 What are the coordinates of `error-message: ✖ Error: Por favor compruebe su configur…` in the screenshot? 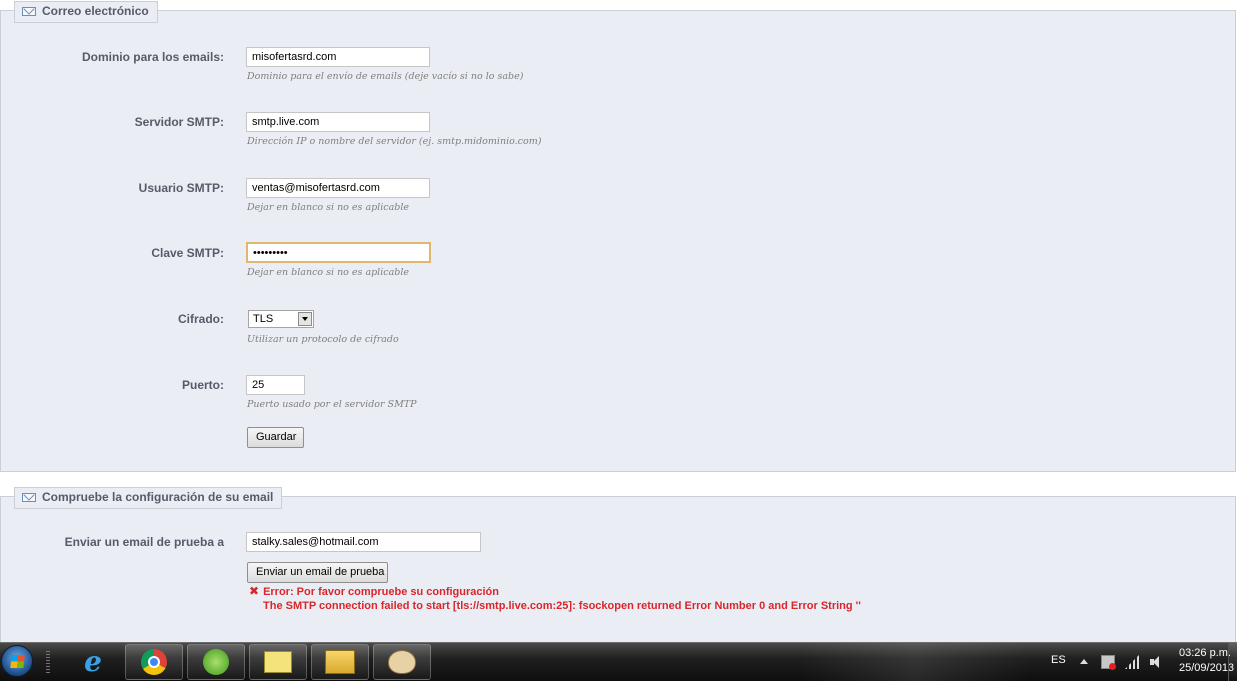 It's located at (555, 598).